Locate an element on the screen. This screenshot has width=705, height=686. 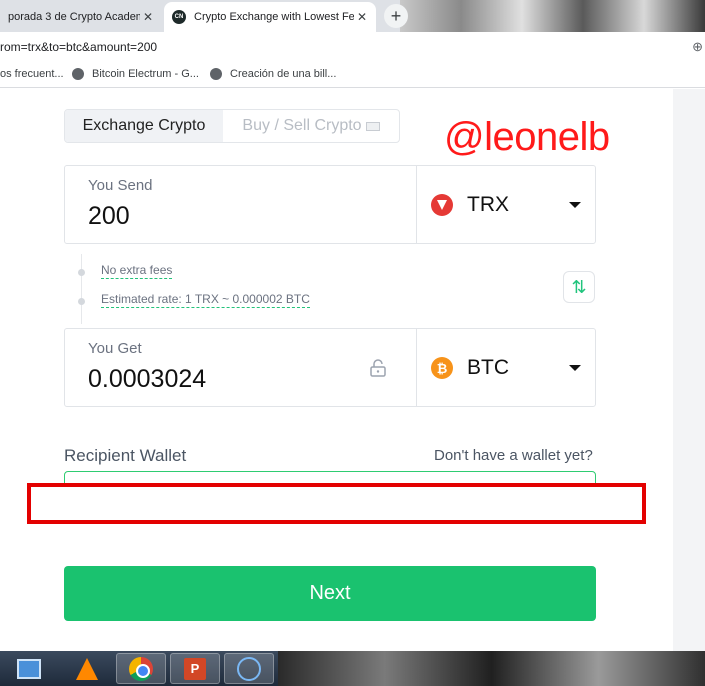
tab-buy-sell-crypto: Buy / Sell Crypto is located at coordinates (311, 126).